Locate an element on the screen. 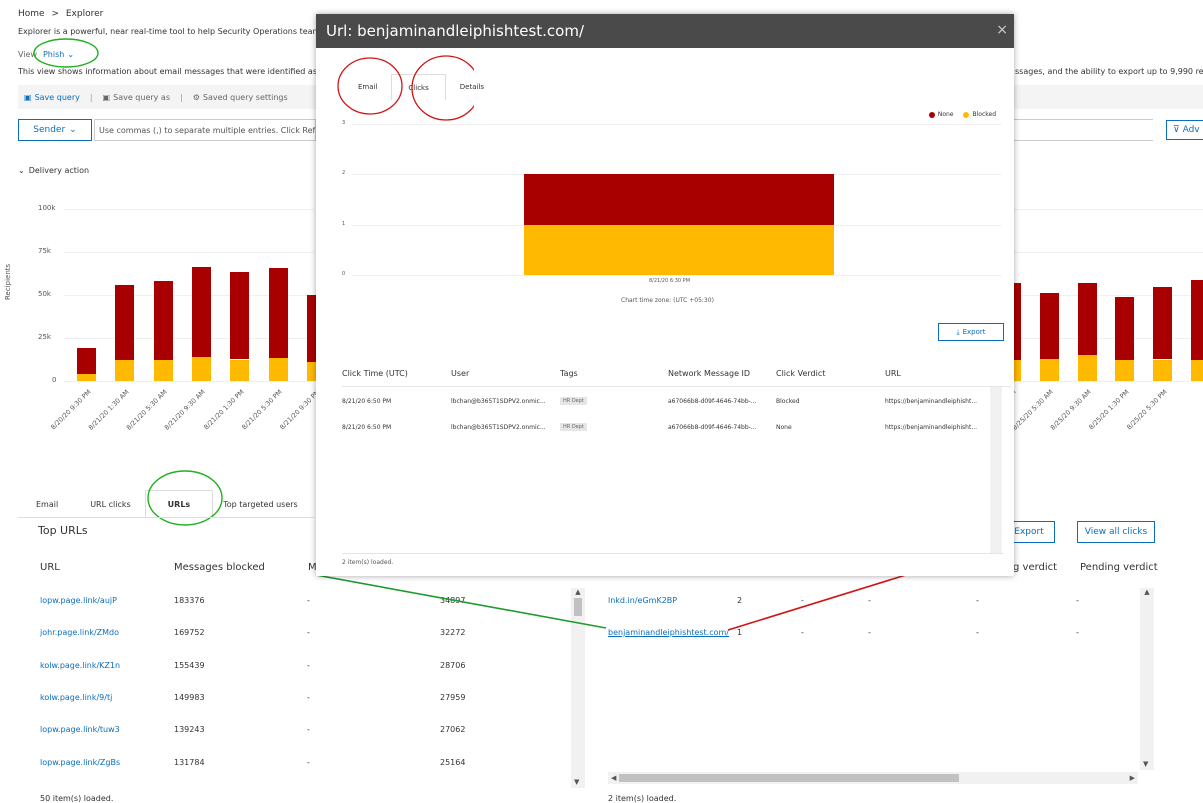 The image size is (1203, 803). close-icon: × is located at coordinates (1002, 30).